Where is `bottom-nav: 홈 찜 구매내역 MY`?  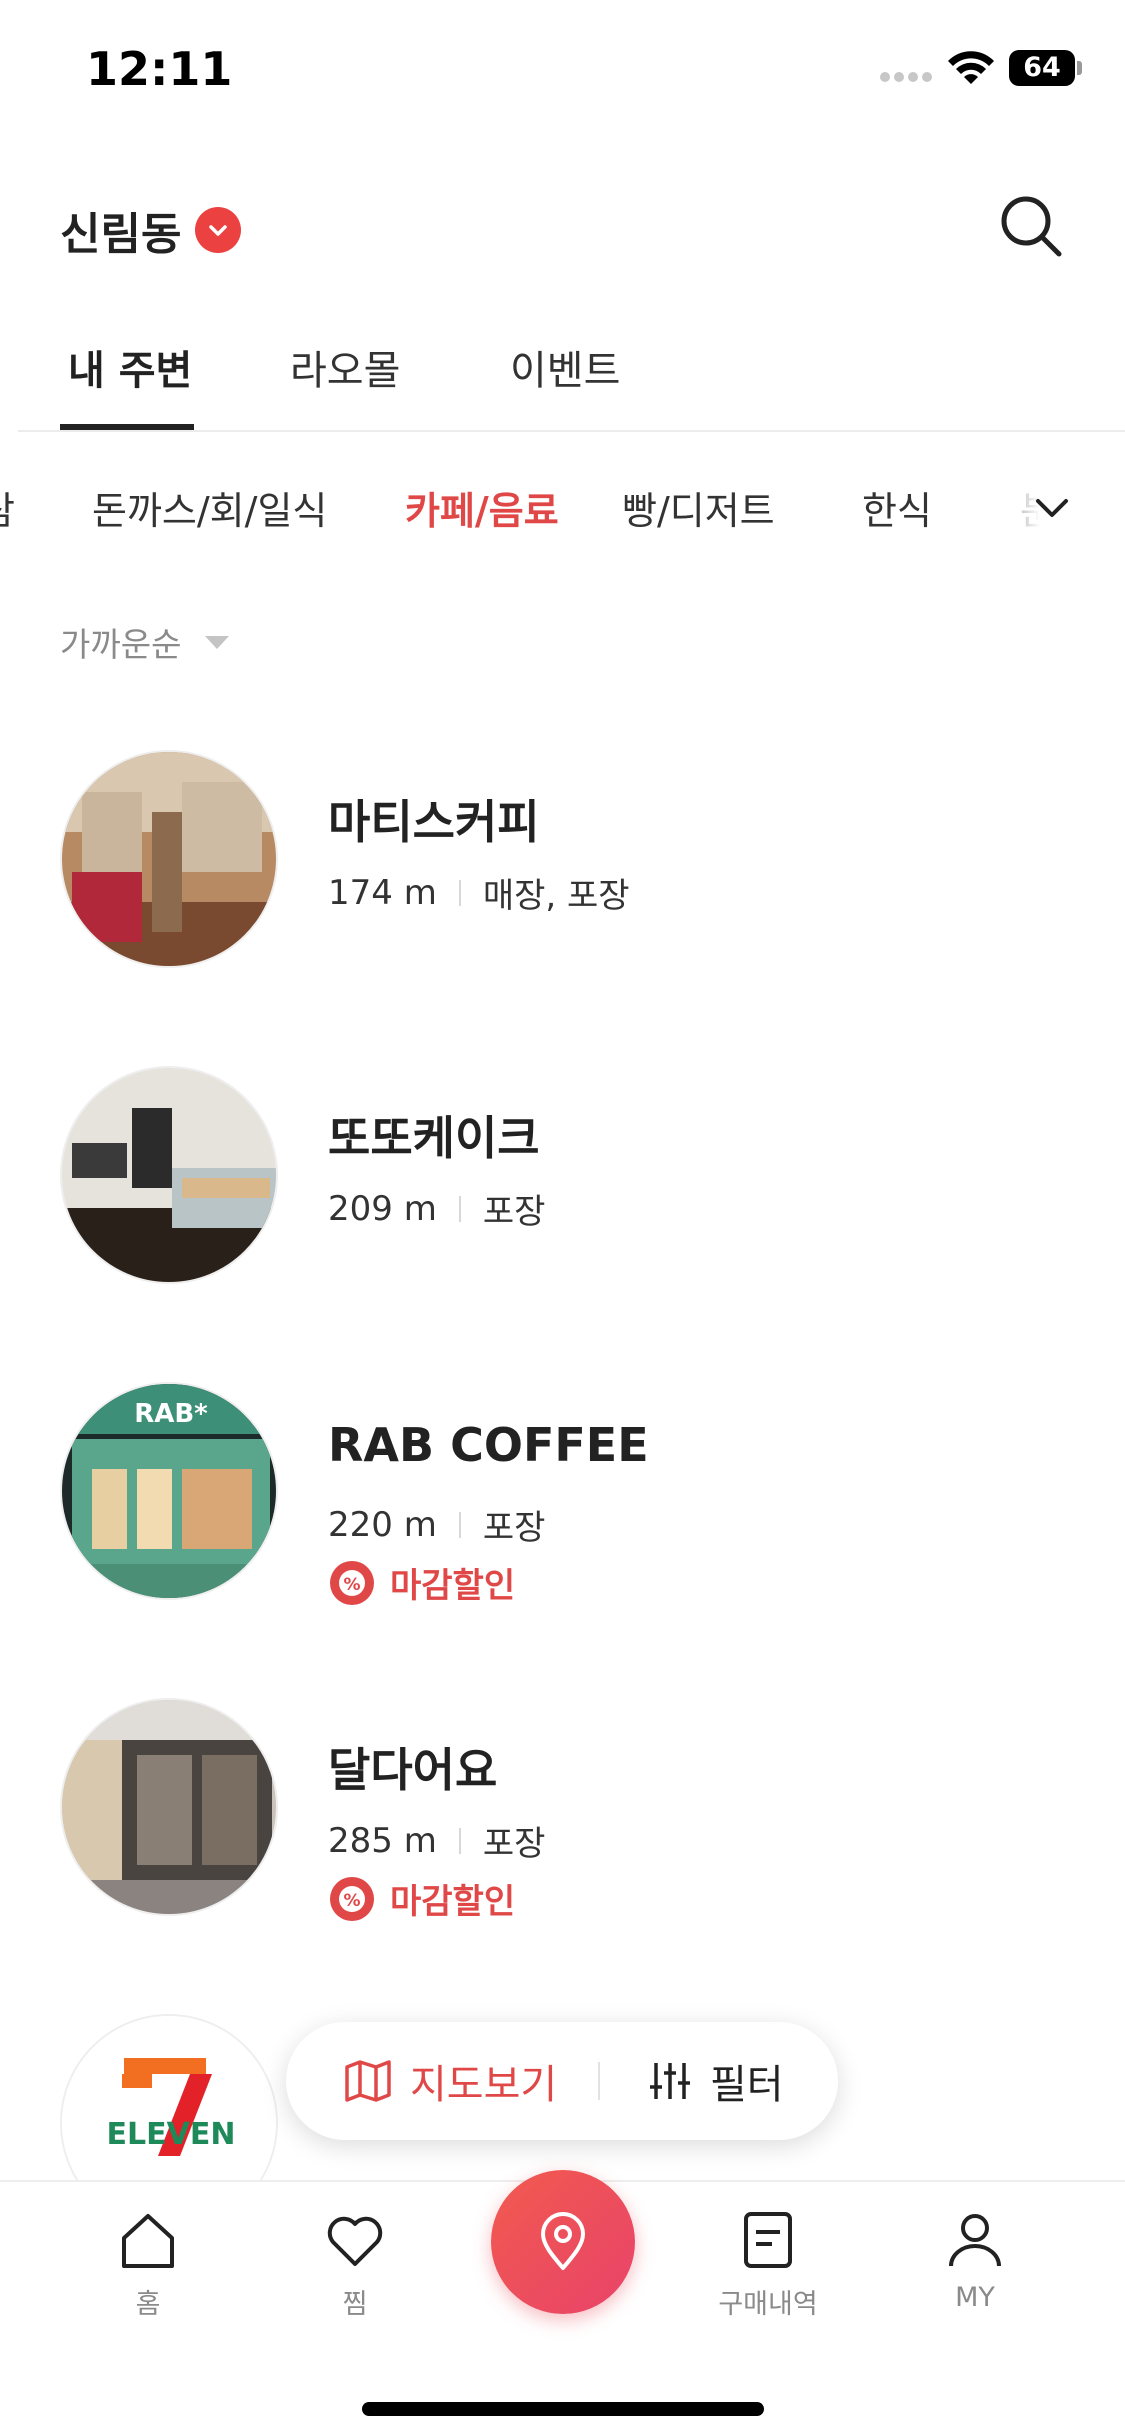
bottom-nav: 홈 찜 구매내역 MY is located at coordinates (562, 2303).